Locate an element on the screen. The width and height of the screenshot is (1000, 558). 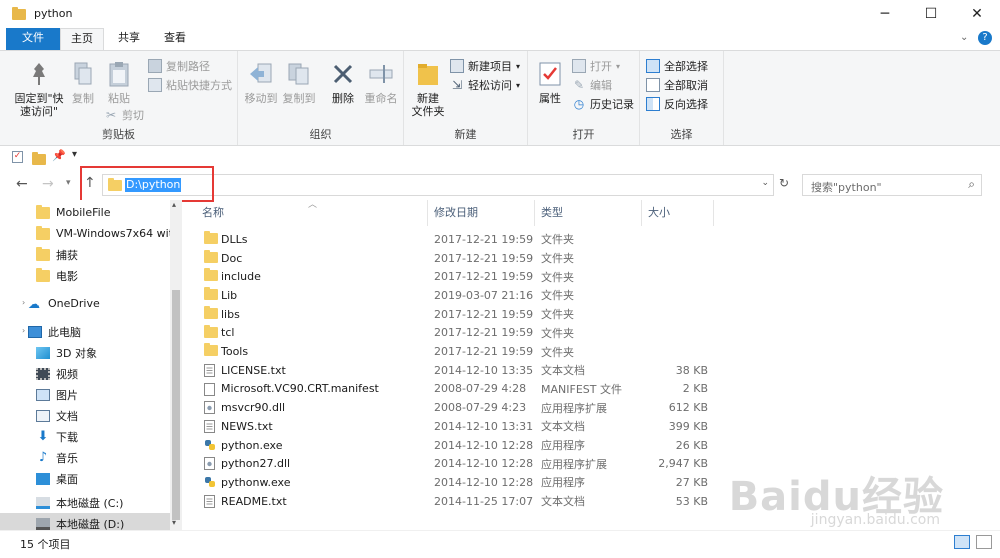
select-none-button: 全部取消 is located at coordinates (677, 85).